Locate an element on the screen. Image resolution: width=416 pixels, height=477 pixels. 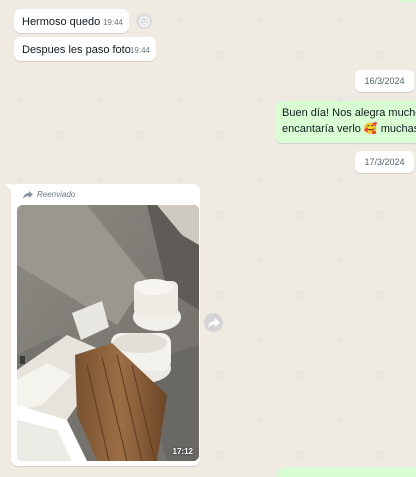
forwarded-arrow-icon is located at coordinates (28, 194).